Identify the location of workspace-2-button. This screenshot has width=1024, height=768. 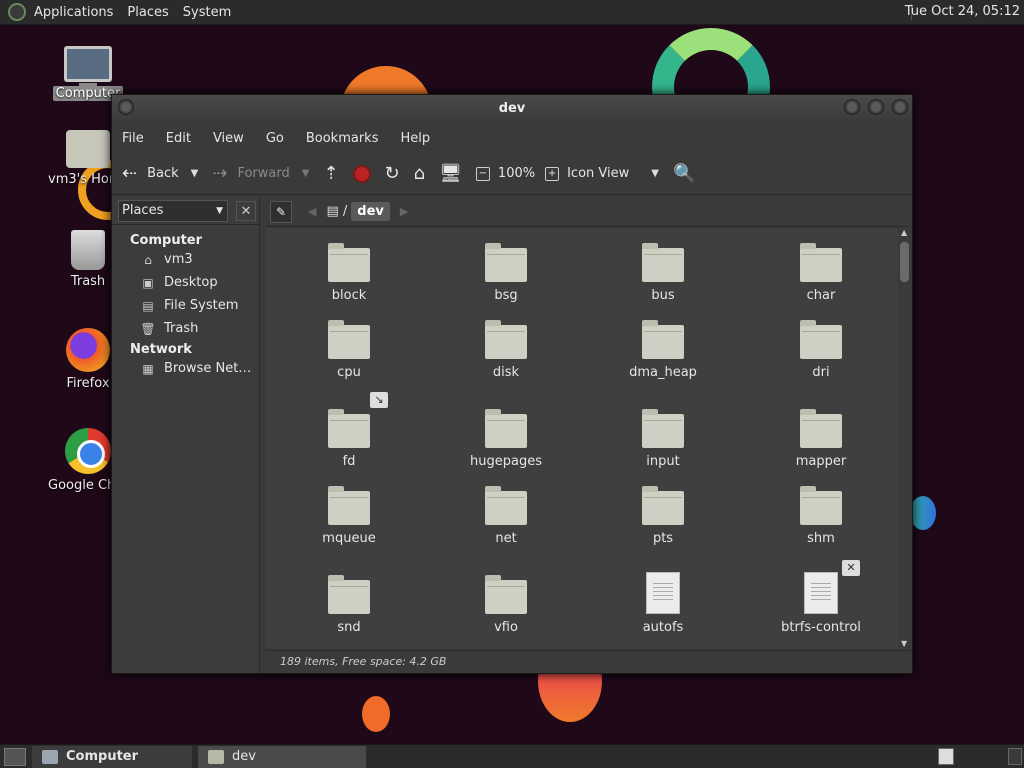
(1015, 756).